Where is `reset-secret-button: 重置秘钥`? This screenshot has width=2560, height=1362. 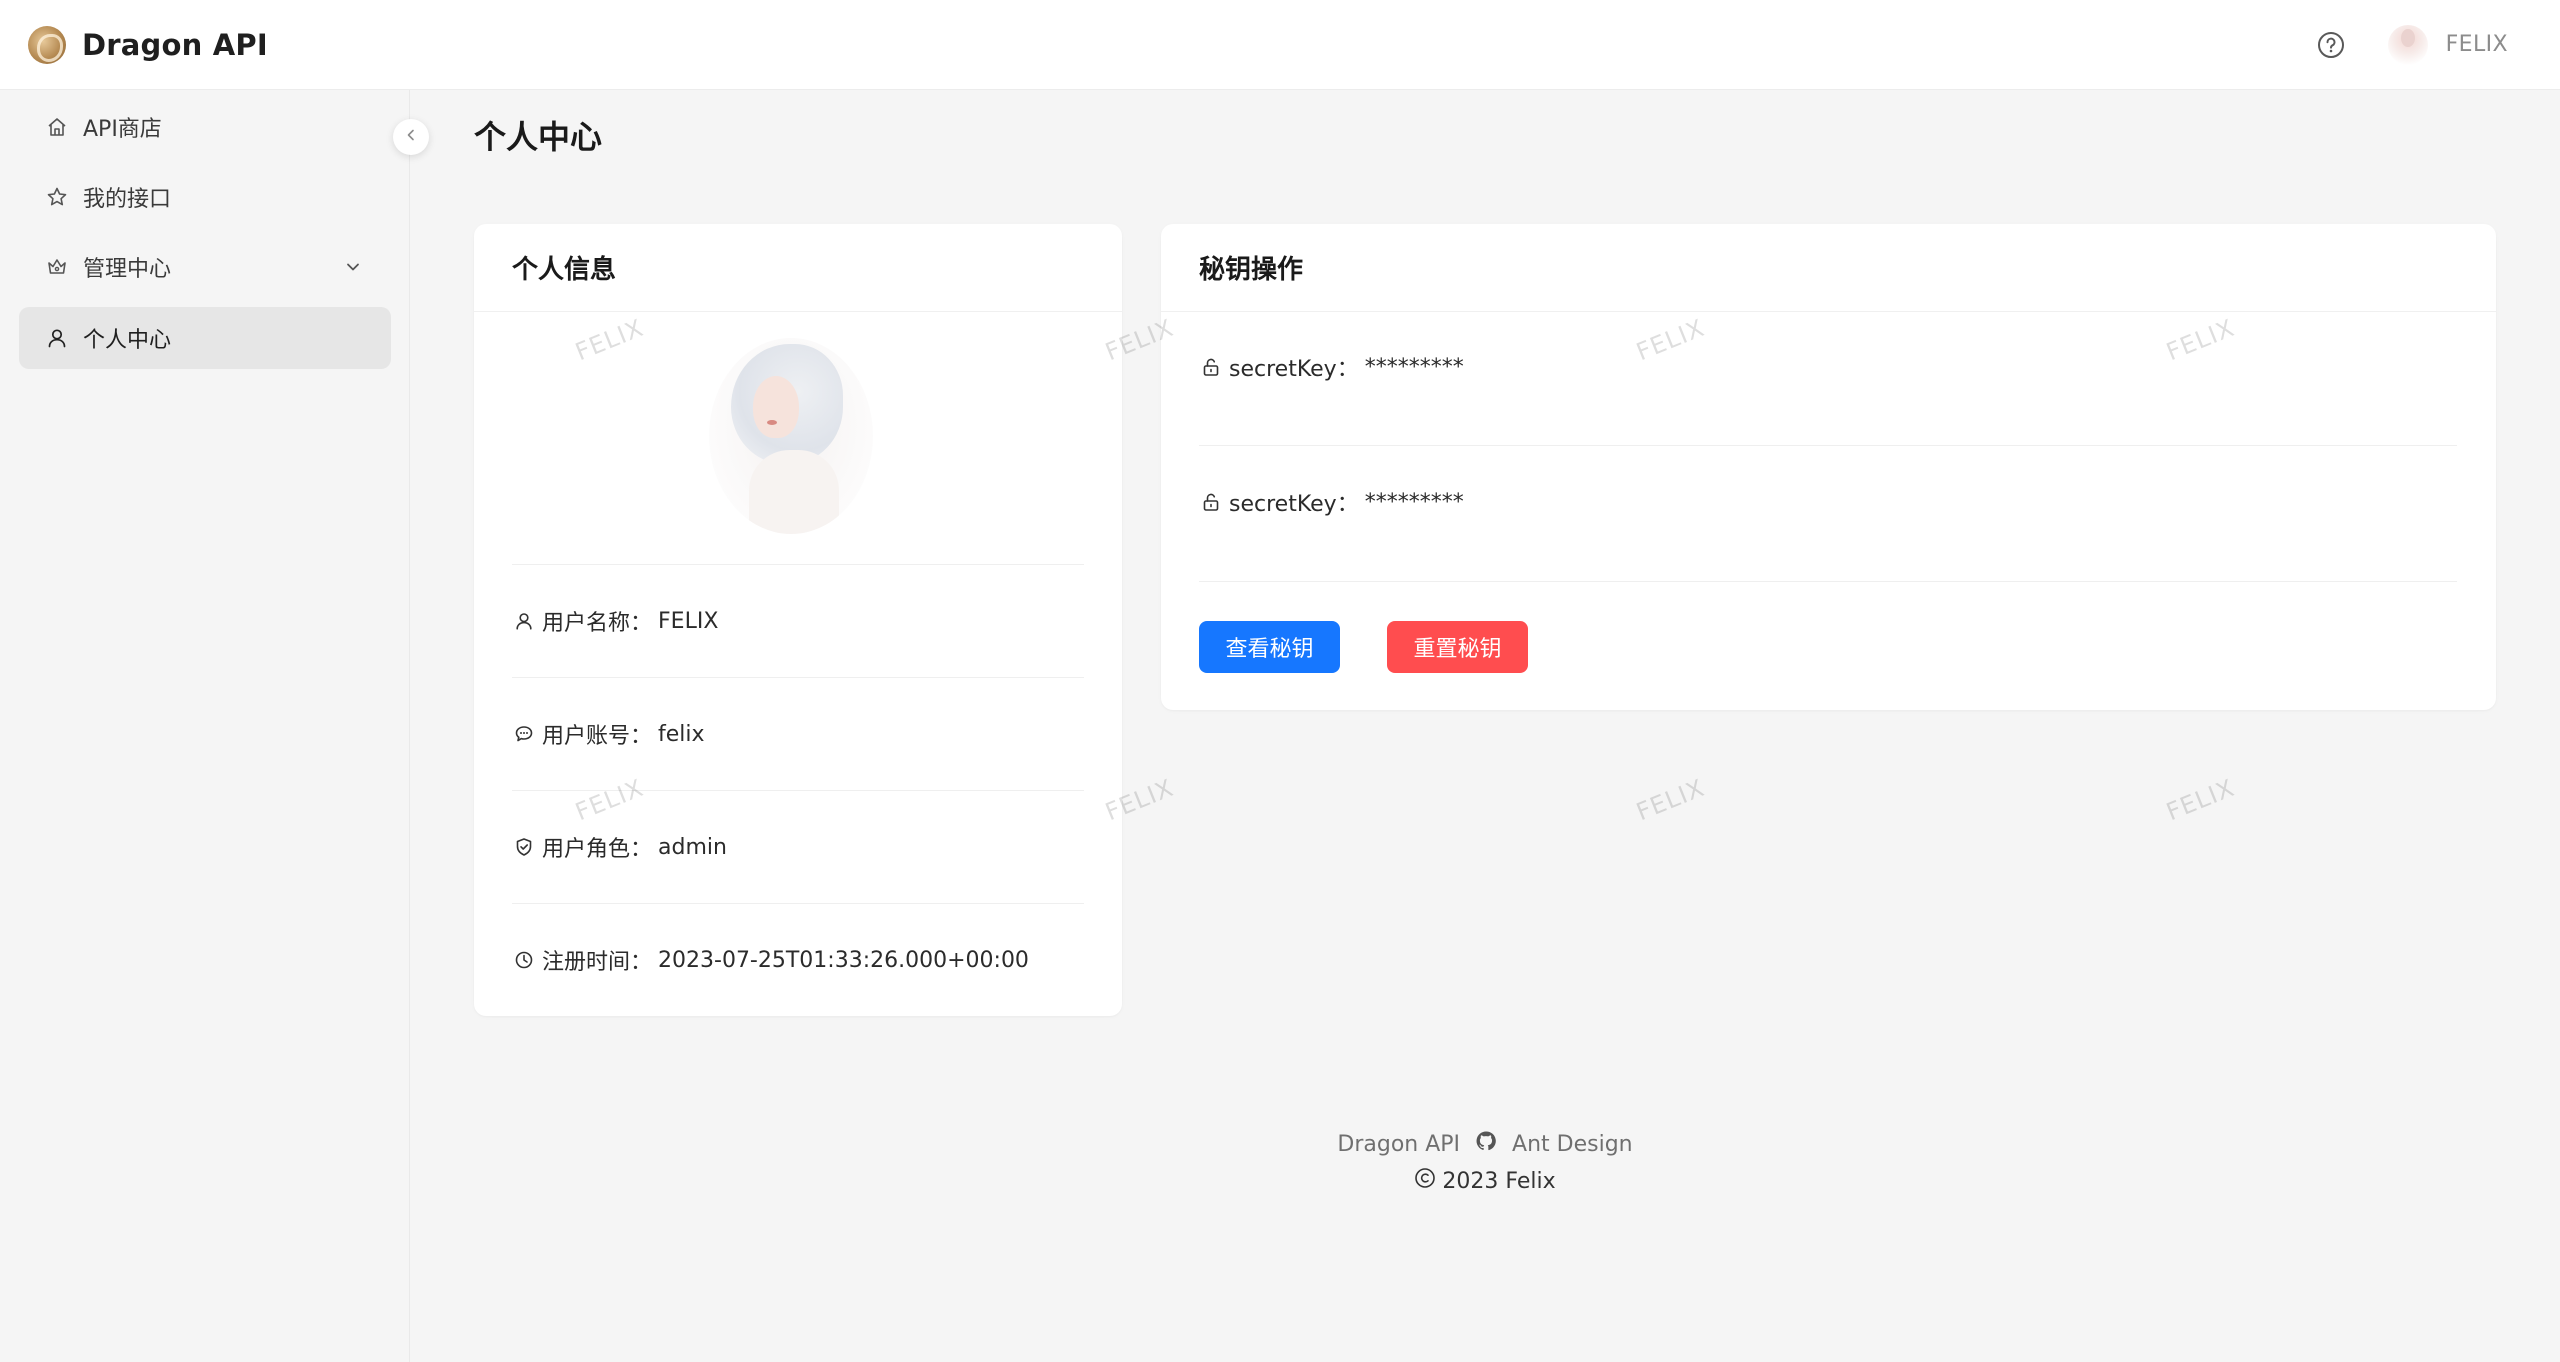
reset-secret-button: 重置秘钥 is located at coordinates (1457, 647).